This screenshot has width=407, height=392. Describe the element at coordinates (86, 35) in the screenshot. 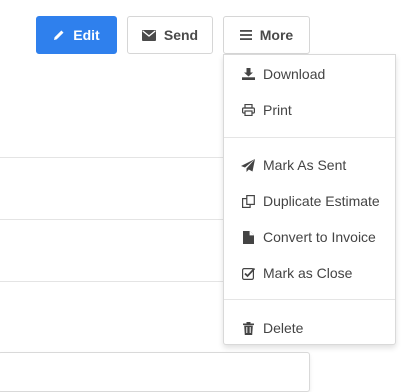

I see `edit-button-label: Edit` at that location.